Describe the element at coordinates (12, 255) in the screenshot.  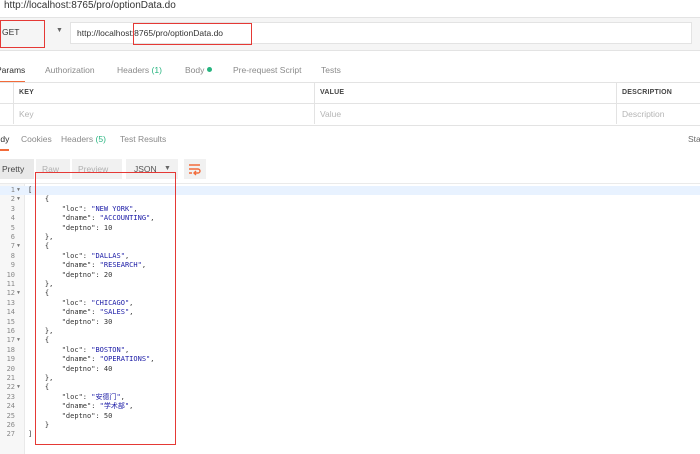
I see `line-number: 8` at that location.